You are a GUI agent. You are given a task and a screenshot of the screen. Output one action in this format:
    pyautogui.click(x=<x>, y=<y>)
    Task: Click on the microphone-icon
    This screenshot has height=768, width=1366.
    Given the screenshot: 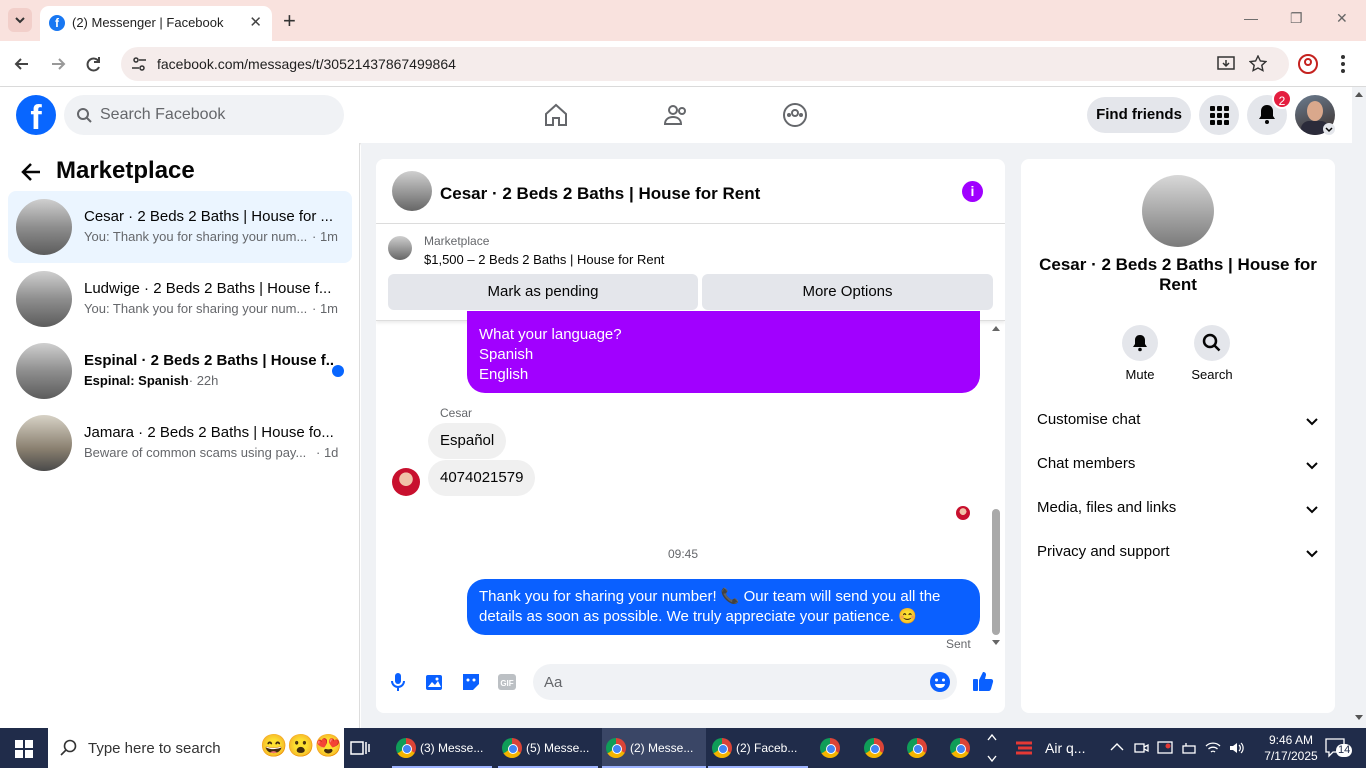 What is the action you would take?
    pyautogui.click(x=398, y=682)
    